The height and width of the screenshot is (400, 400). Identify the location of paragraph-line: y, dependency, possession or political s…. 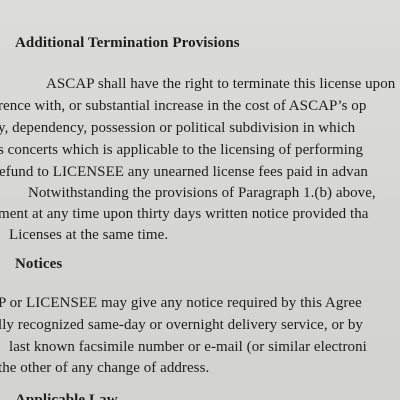
(178, 128).